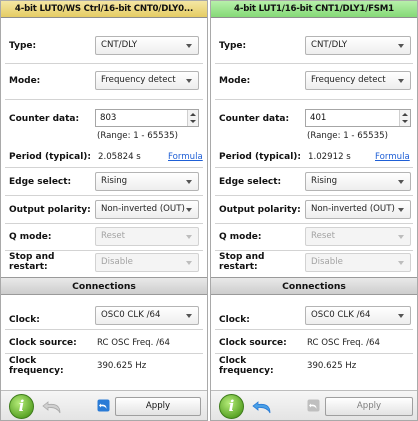 The image size is (418, 421). What do you see at coordinates (318, 118) in the screenshot?
I see `counter-data-value: 401` at bounding box center [318, 118].